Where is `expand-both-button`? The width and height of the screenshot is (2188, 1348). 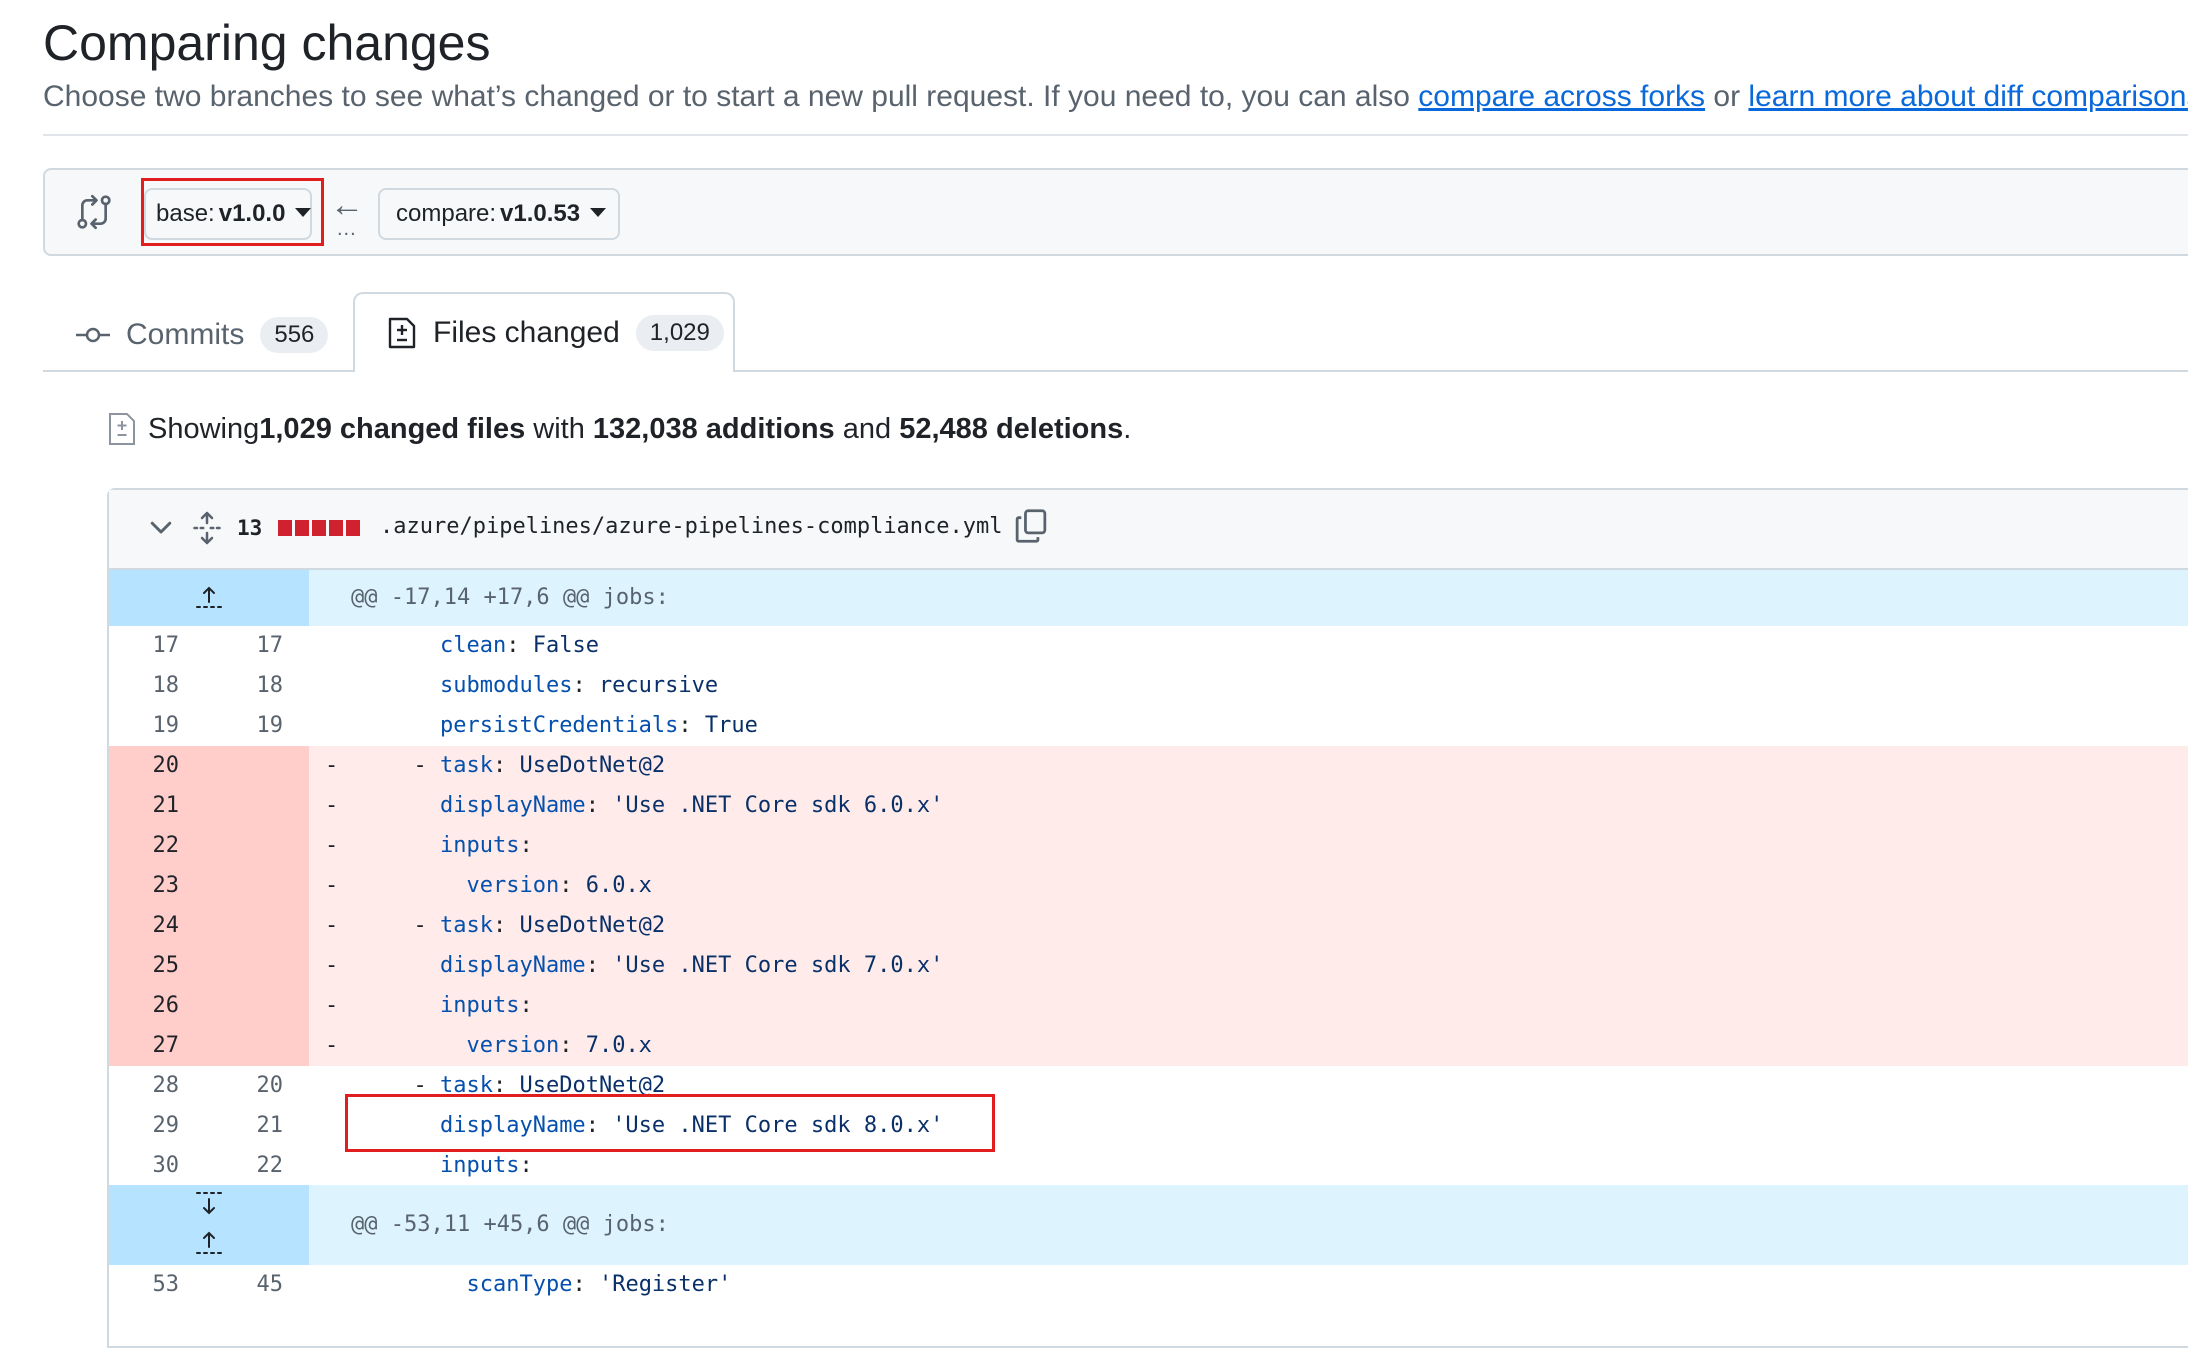 expand-both-button is located at coordinates (209, 1225).